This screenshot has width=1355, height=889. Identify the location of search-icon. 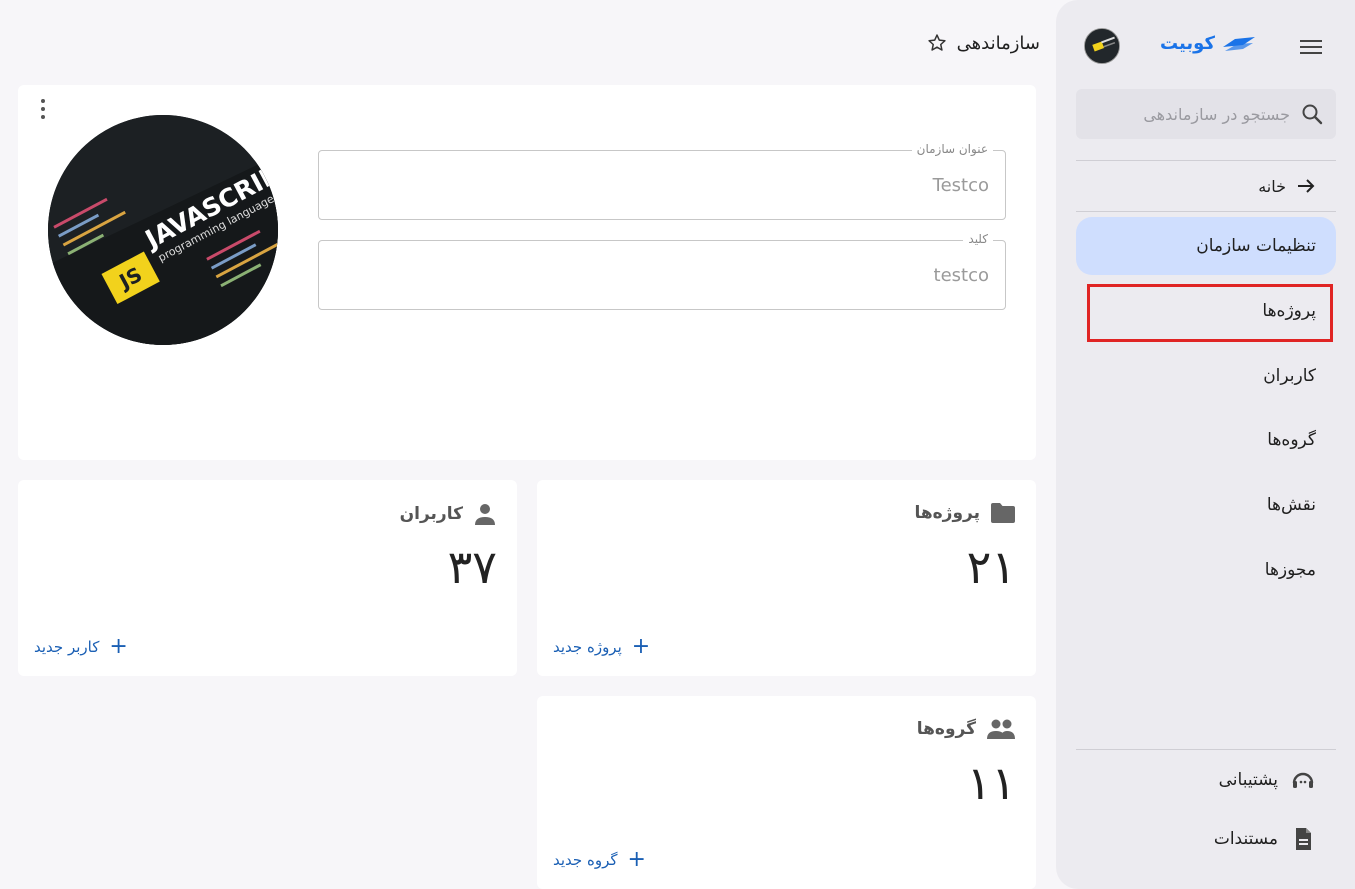
(1312, 114).